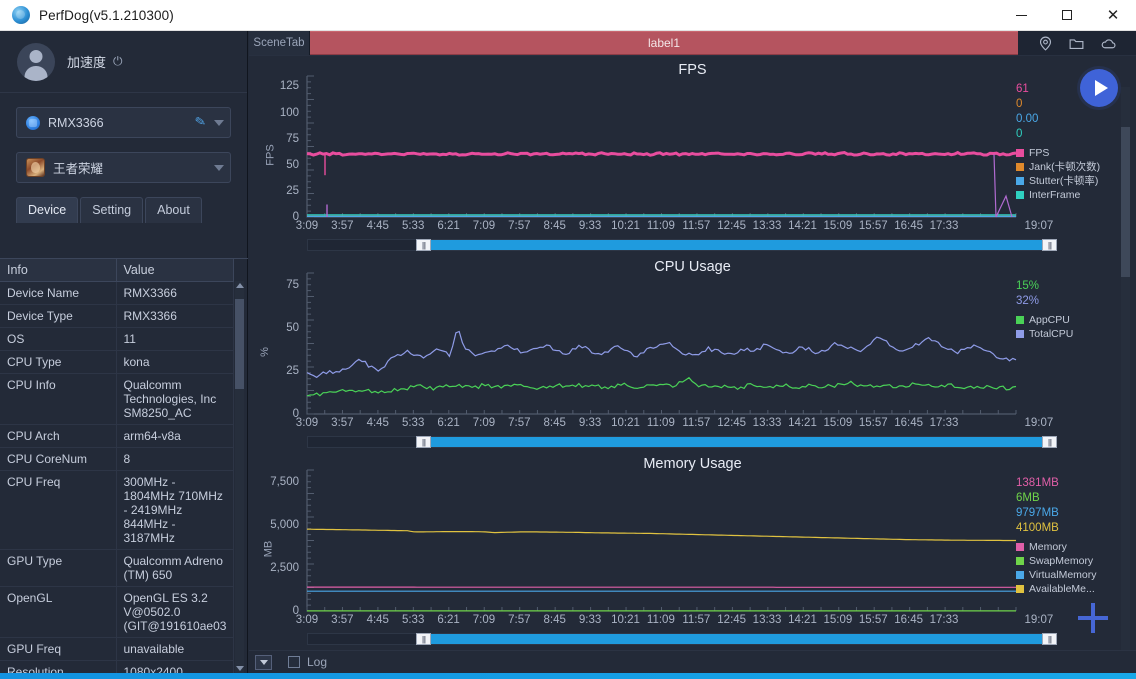  I want to click on tab-about: About, so click(173, 210).